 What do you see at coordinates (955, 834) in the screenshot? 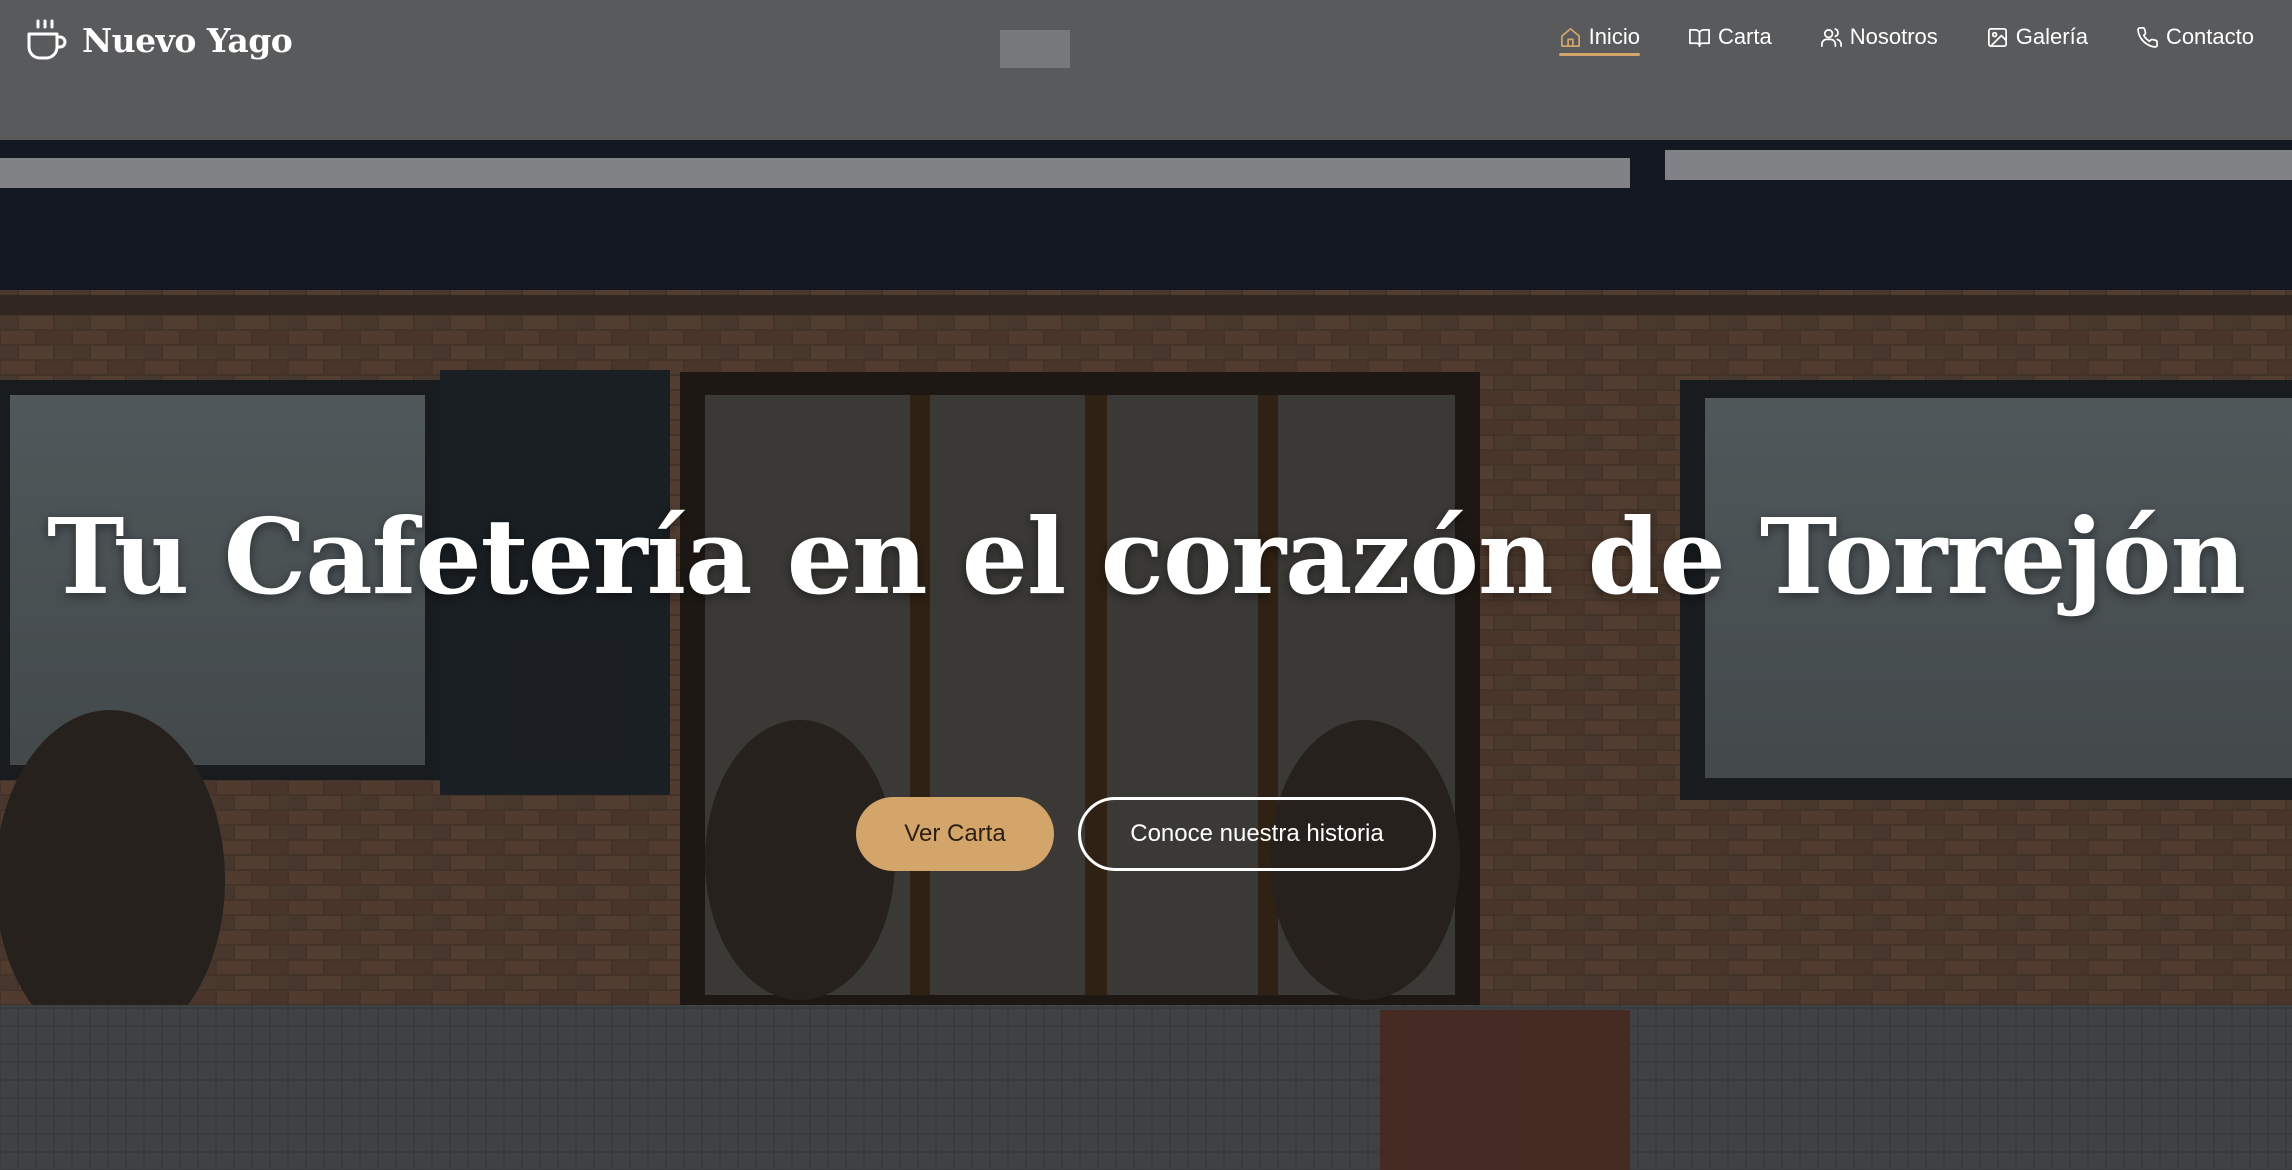
I see `ver-carta-button: Ver Carta` at bounding box center [955, 834].